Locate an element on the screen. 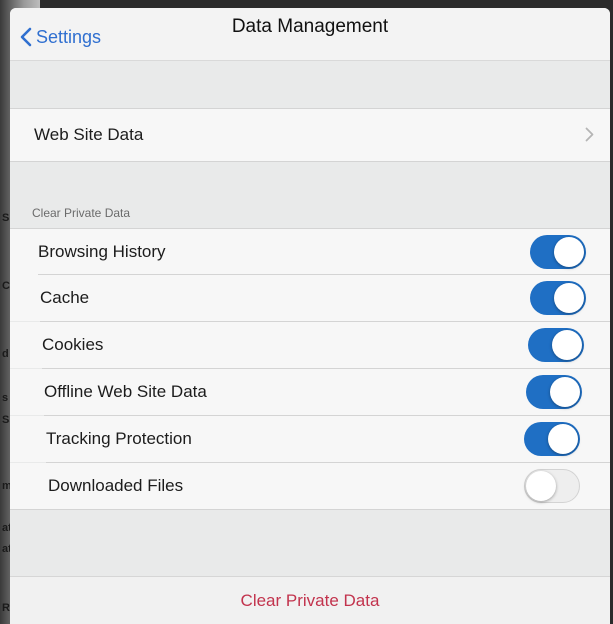  navigation-bar: Settings Data Management is located at coordinates (310, 34).